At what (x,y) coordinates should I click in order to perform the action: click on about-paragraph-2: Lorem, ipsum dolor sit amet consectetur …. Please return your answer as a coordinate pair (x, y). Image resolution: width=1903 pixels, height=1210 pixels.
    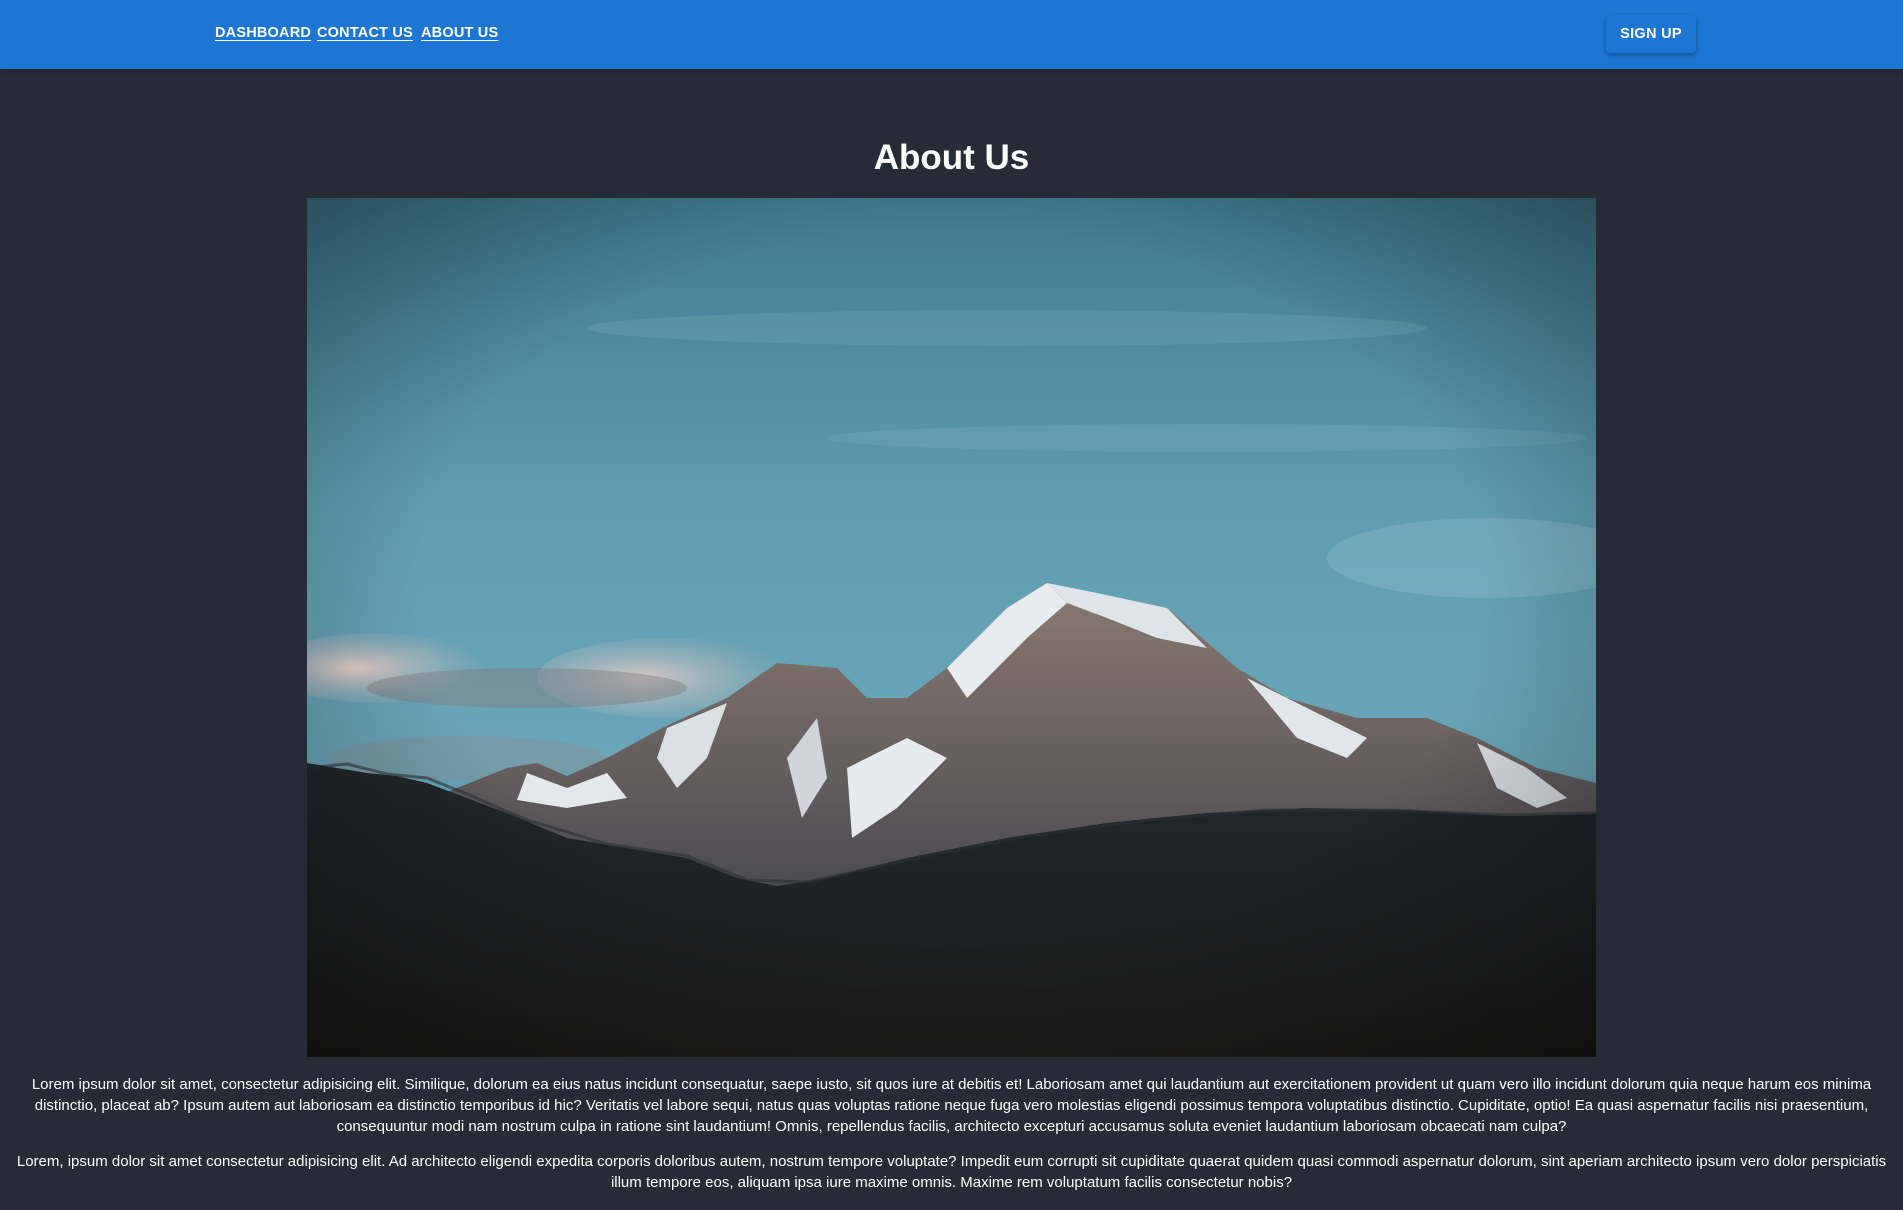
    Looking at the image, I should click on (951, 1172).